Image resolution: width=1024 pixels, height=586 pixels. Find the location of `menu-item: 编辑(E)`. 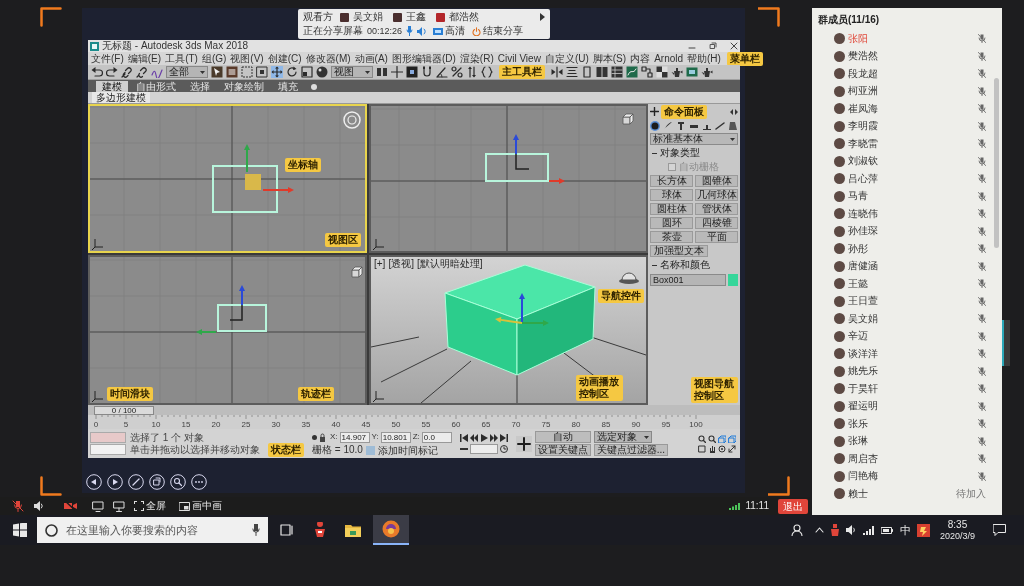

menu-item: 编辑(E) is located at coordinates (144, 58).